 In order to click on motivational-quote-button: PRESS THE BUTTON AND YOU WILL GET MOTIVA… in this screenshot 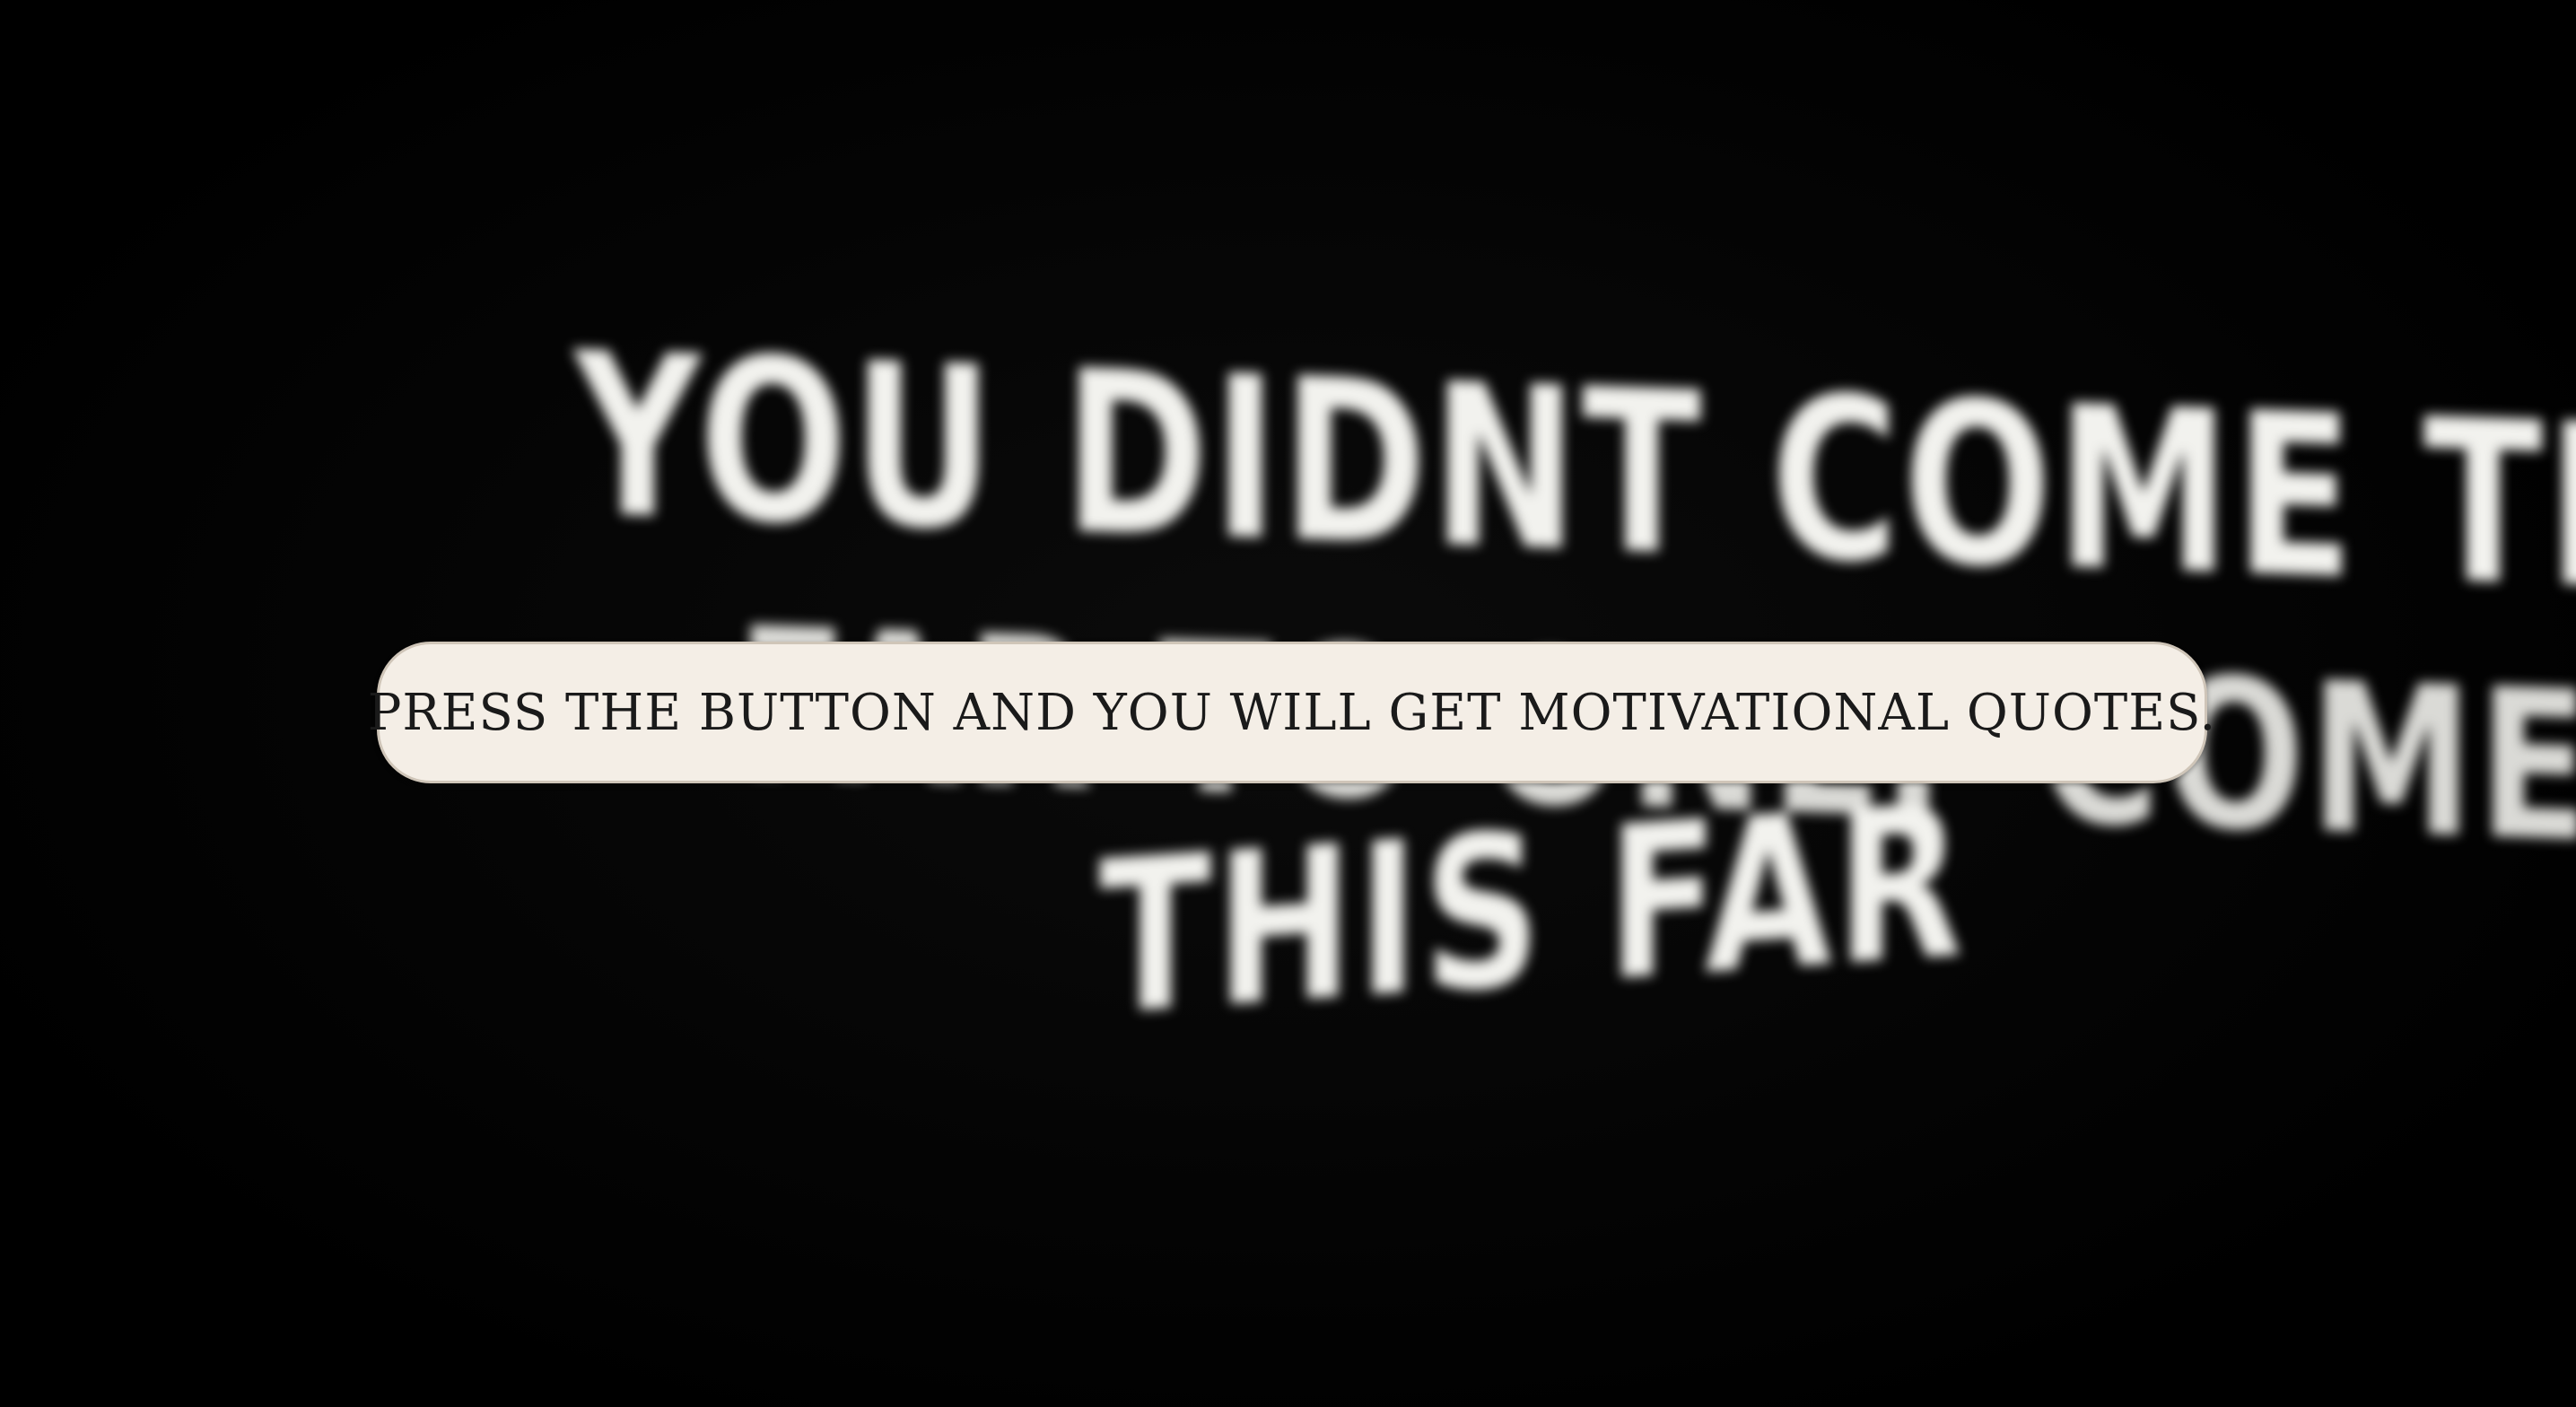, I will do `click(1292, 713)`.